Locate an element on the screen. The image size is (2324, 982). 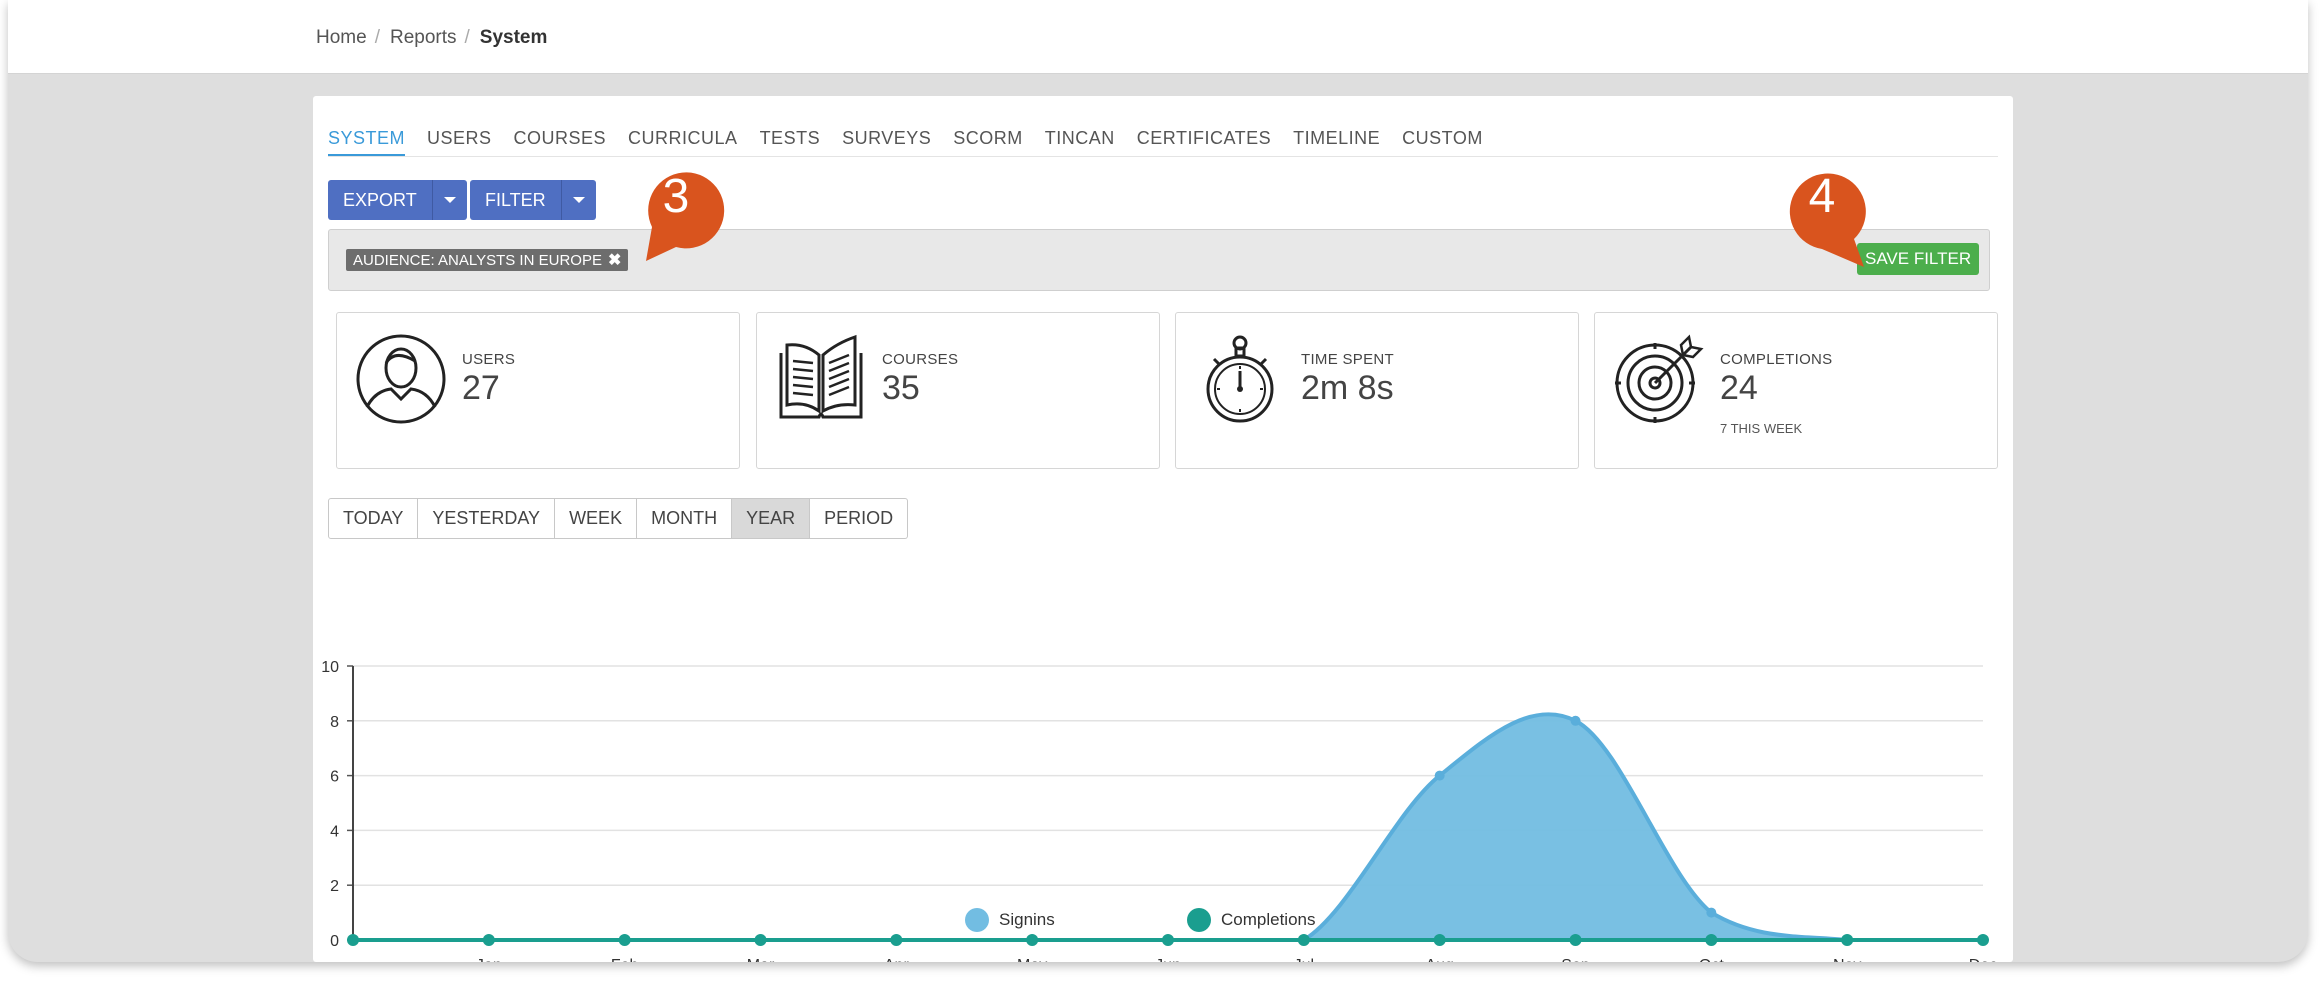
filter-button-group: FILTER is located at coordinates (533, 200).